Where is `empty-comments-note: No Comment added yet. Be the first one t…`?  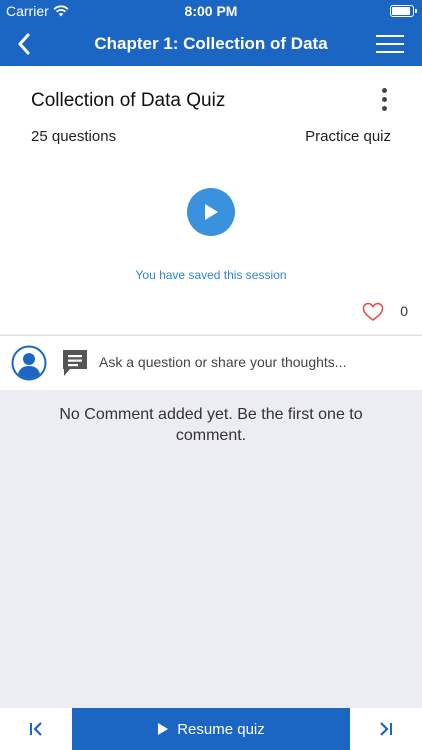
empty-comments-note: No Comment added yet. Be the first one t… is located at coordinates (211, 425).